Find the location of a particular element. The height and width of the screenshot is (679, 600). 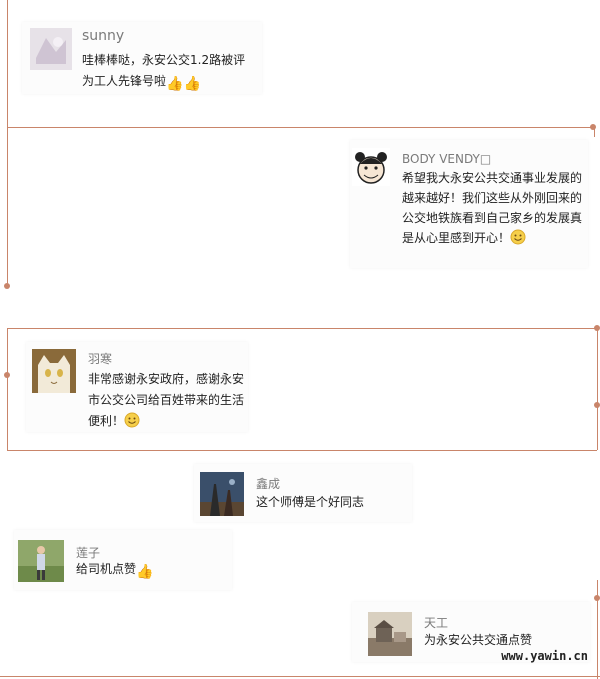

comment-text: 给司机点赞👍 is located at coordinates (151, 571).